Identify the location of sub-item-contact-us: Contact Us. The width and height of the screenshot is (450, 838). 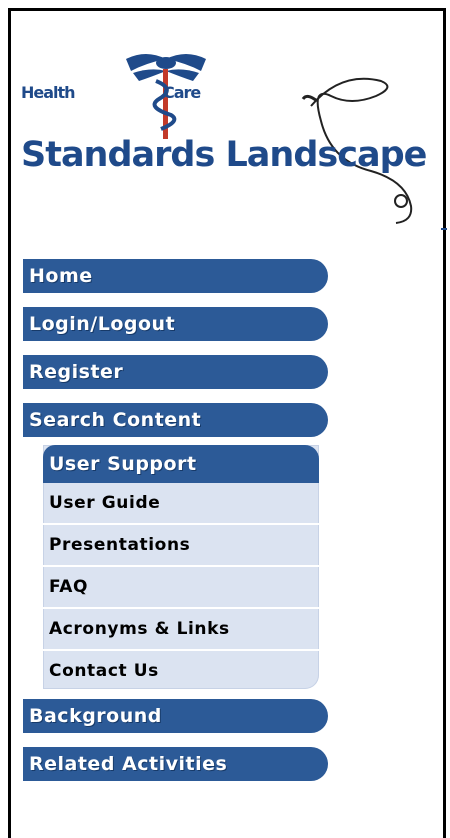
(181, 670).